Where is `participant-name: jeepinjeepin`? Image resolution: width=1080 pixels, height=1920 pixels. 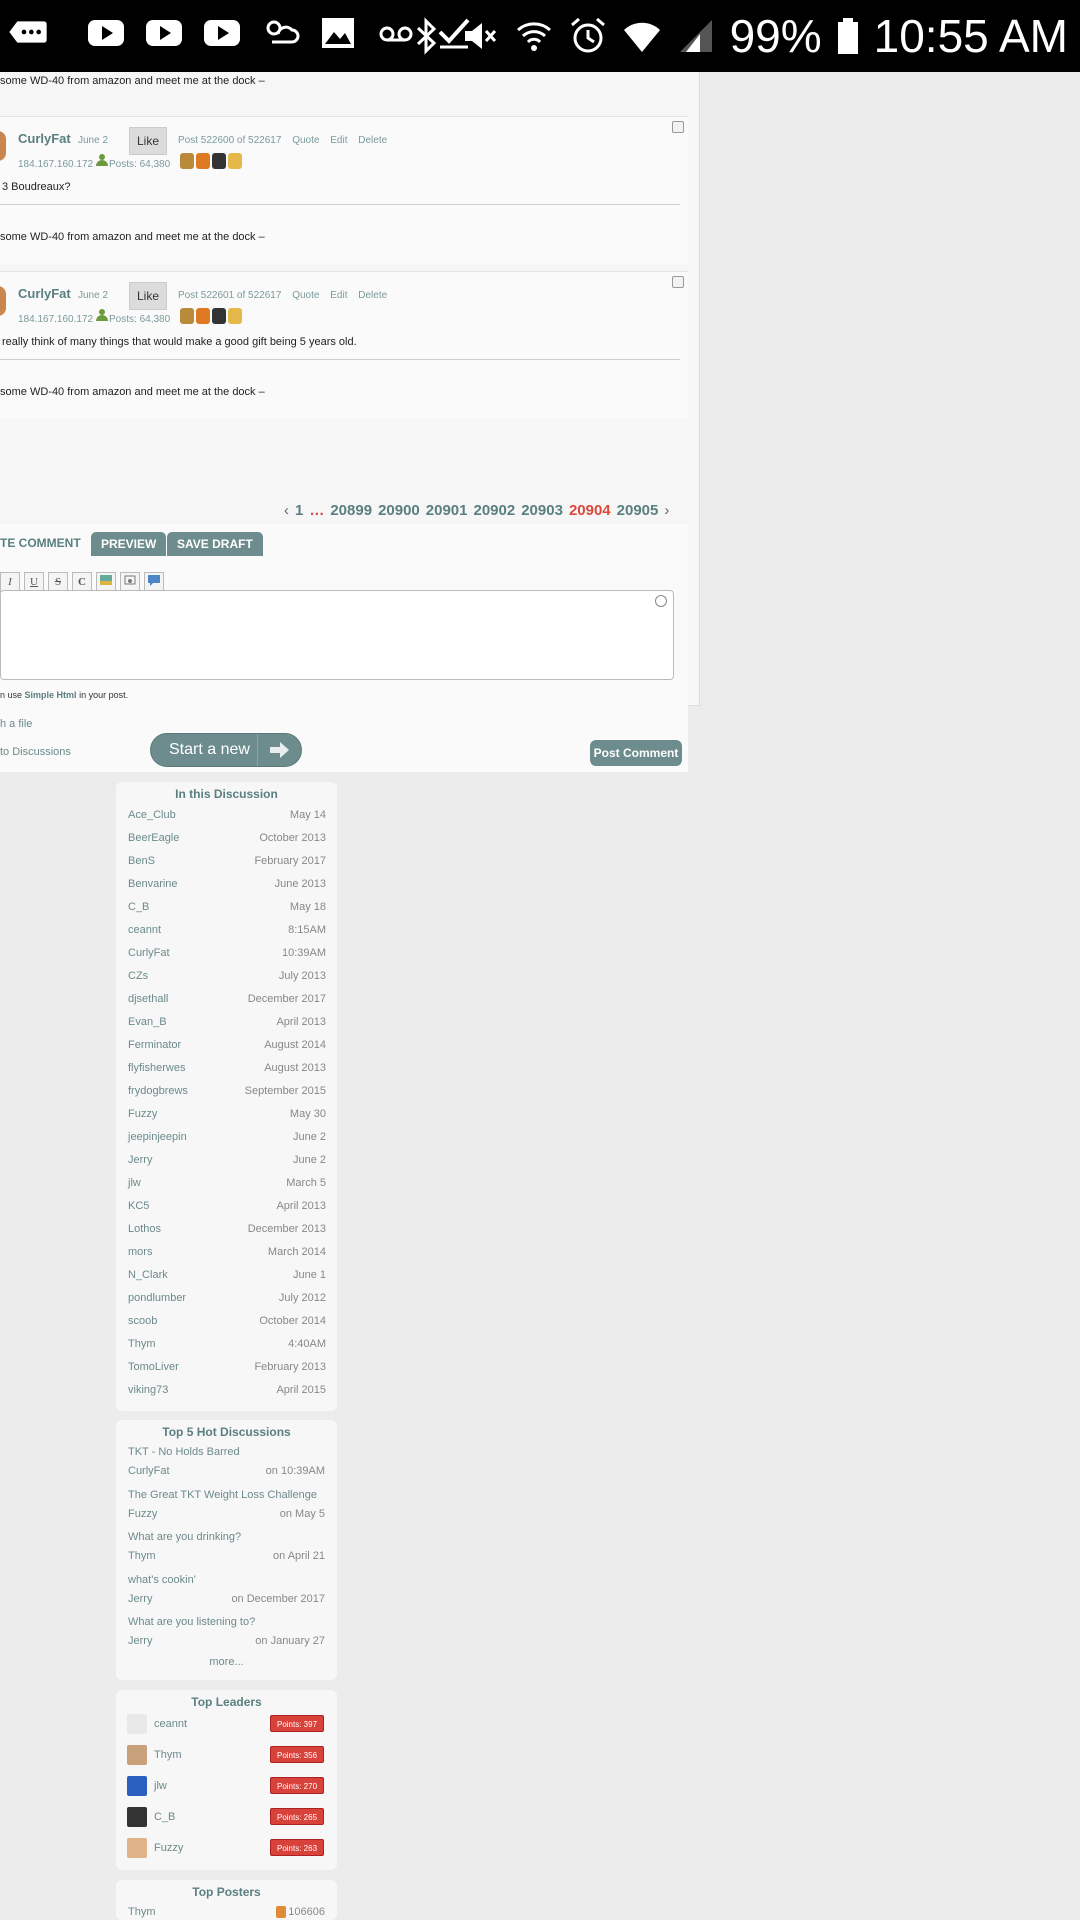 participant-name: jeepinjeepin is located at coordinates (157, 1137).